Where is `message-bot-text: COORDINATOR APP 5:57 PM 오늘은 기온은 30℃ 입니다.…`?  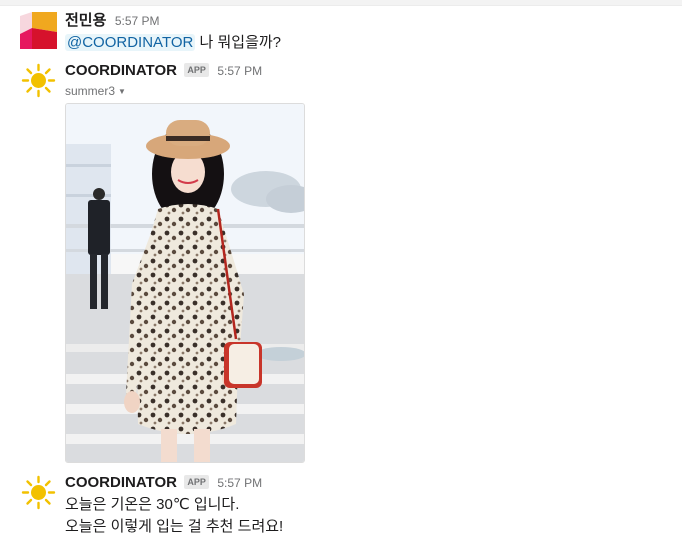
message-bot-text: COORDINATOR APP 5:57 PM 오늘은 기온은 30℃ 입니다.… is located at coordinates (341, 507).